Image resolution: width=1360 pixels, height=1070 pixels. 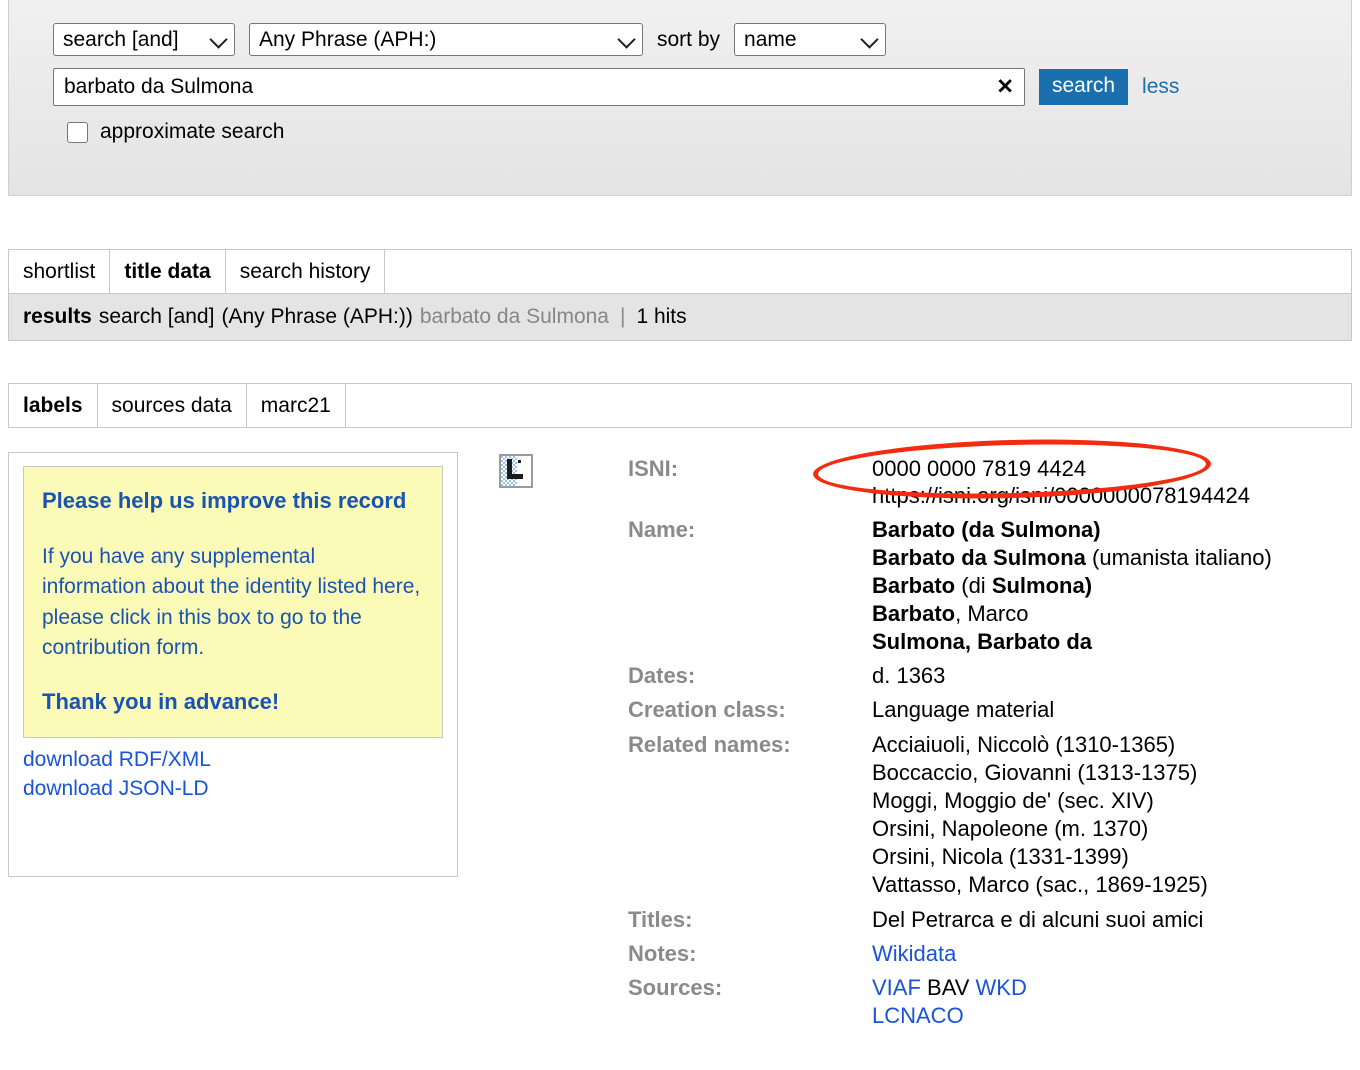 I want to click on results-hits: 1 hits, so click(x=661, y=316).